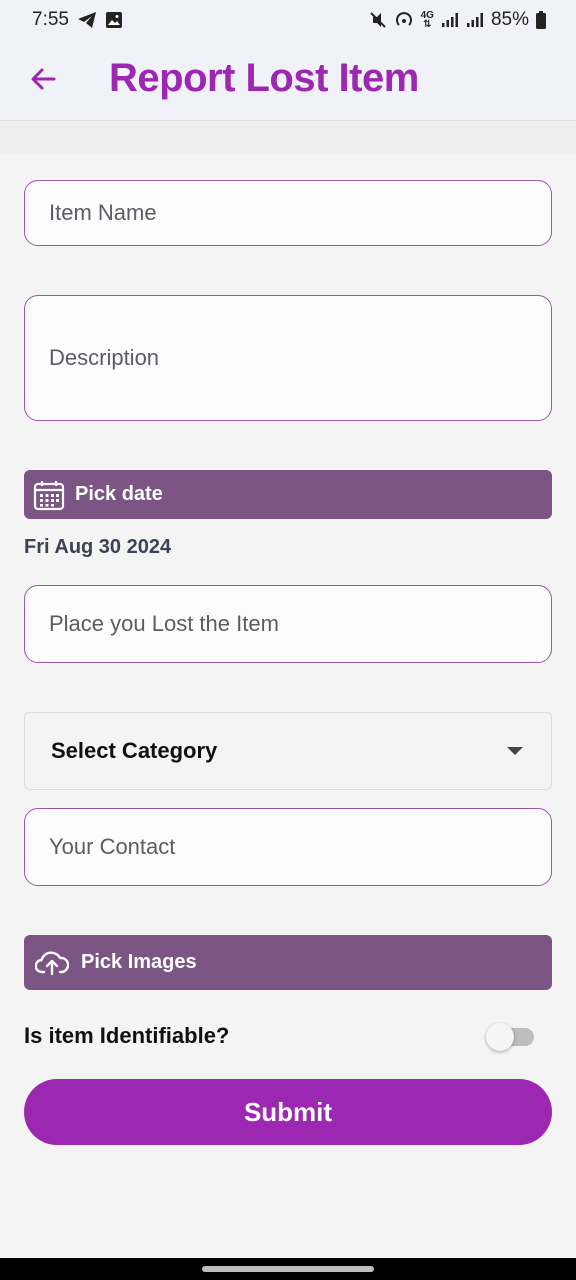 This screenshot has height=1280, width=576. What do you see at coordinates (52, 963) in the screenshot?
I see `cloud-upload-icon` at bounding box center [52, 963].